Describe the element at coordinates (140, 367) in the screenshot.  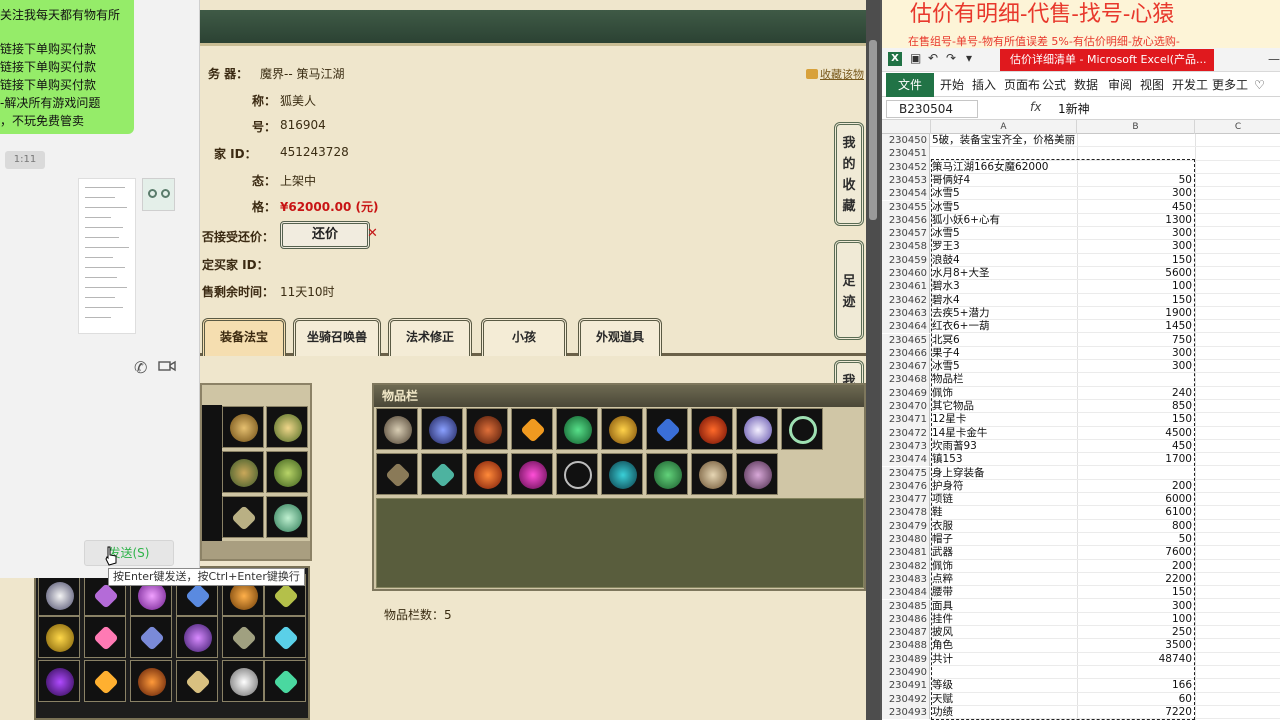
I see `phone-icon: ✆` at that location.